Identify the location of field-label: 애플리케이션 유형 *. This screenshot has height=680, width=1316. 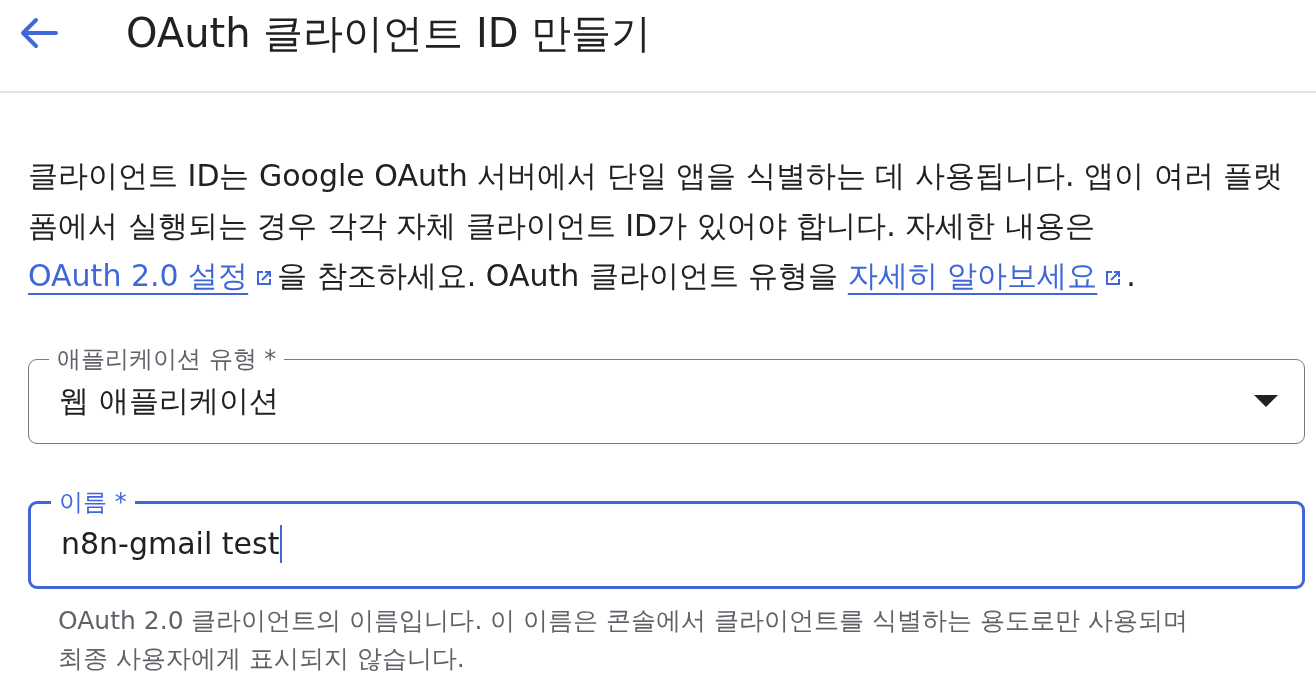
(167, 359).